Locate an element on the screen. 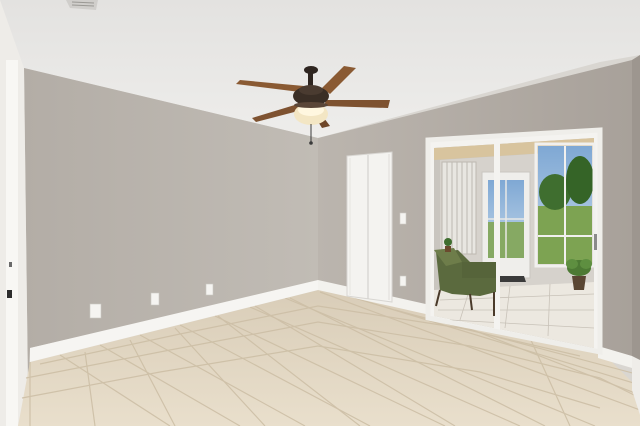  sliding-glass-door is located at coordinates (514, 241).